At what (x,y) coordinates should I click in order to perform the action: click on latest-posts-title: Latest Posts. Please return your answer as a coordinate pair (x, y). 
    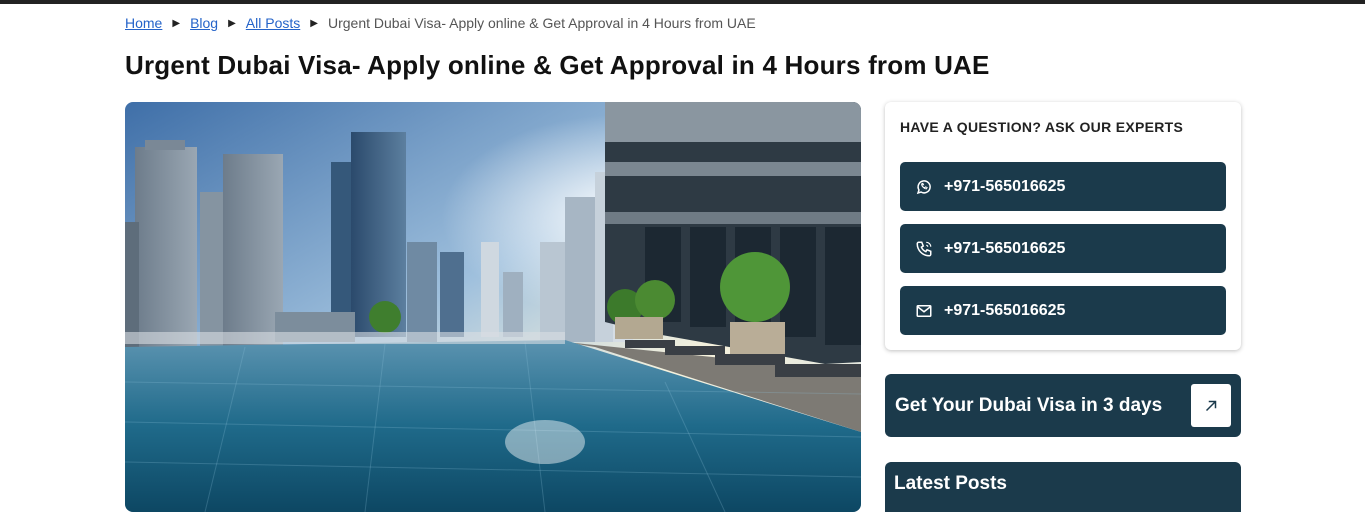
    Looking at the image, I should click on (950, 483).